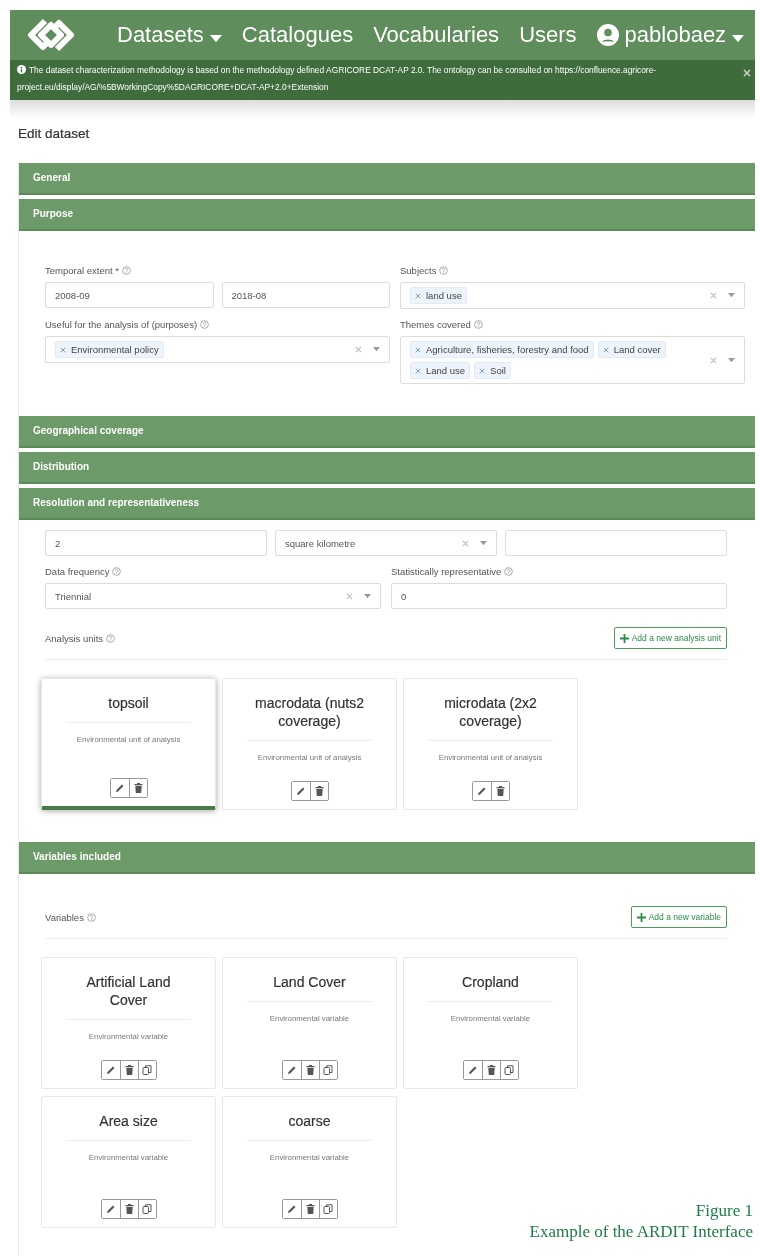 The height and width of the screenshot is (1256, 760). What do you see at coordinates (337, 79) in the screenshot?
I see `banner-text: The dataset characterization methodology is based on the methodology defined AGRICORE DCAT-AP 2.0. The ontology can be consulted on https://confluence.agricore-project.eu/display/AG/%5BWorkingCopy%5DAGRICORE+DCAT-AP+2.0+Extension` at bounding box center [337, 79].